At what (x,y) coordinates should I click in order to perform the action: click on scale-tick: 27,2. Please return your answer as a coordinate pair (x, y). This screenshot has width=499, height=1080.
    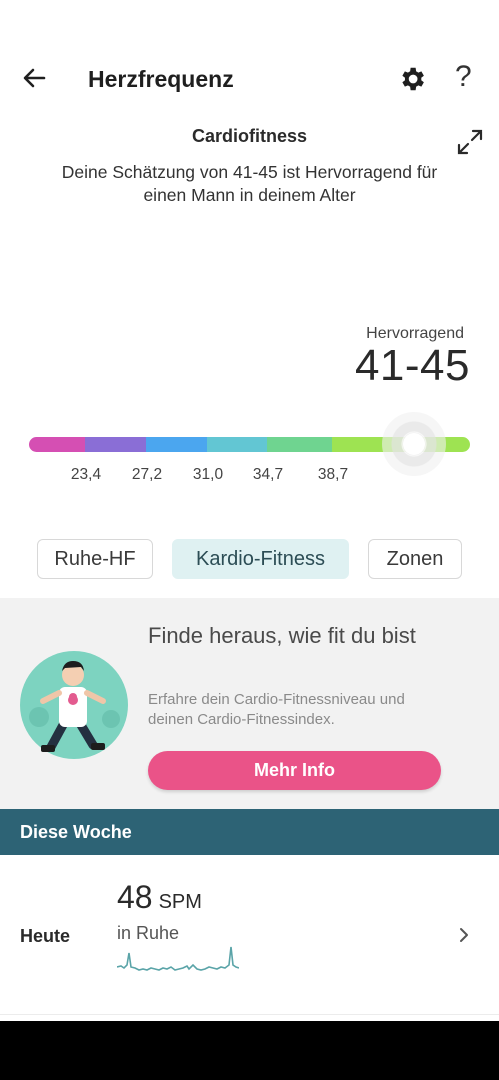
    Looking at the image, I should click on (147, 474).